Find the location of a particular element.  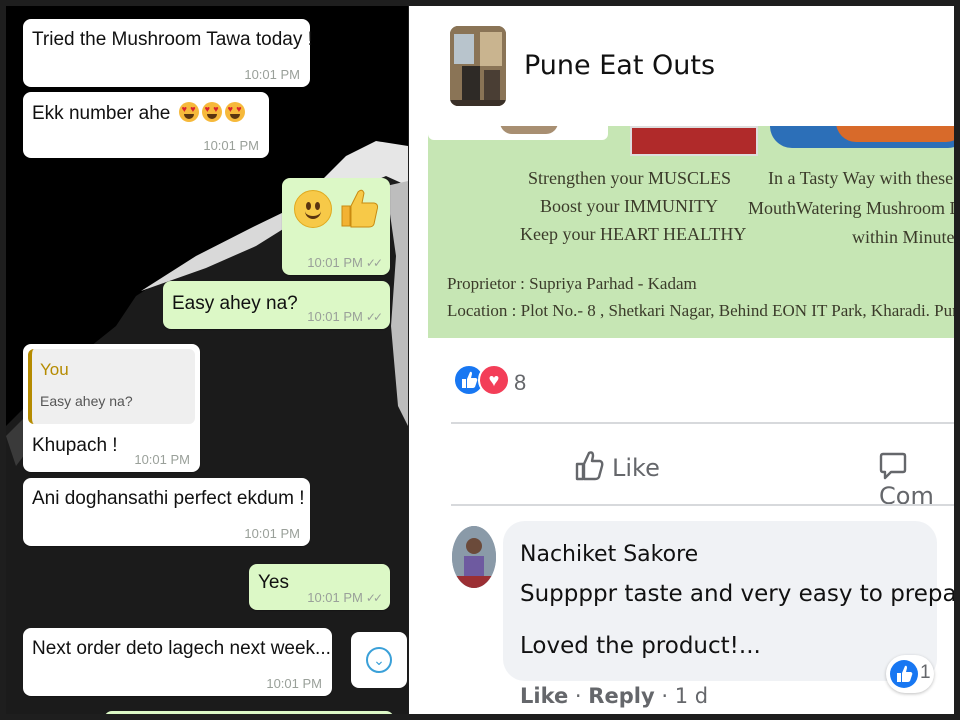

page-name: Pune Eat Outs is located at coordinates (619, 65).